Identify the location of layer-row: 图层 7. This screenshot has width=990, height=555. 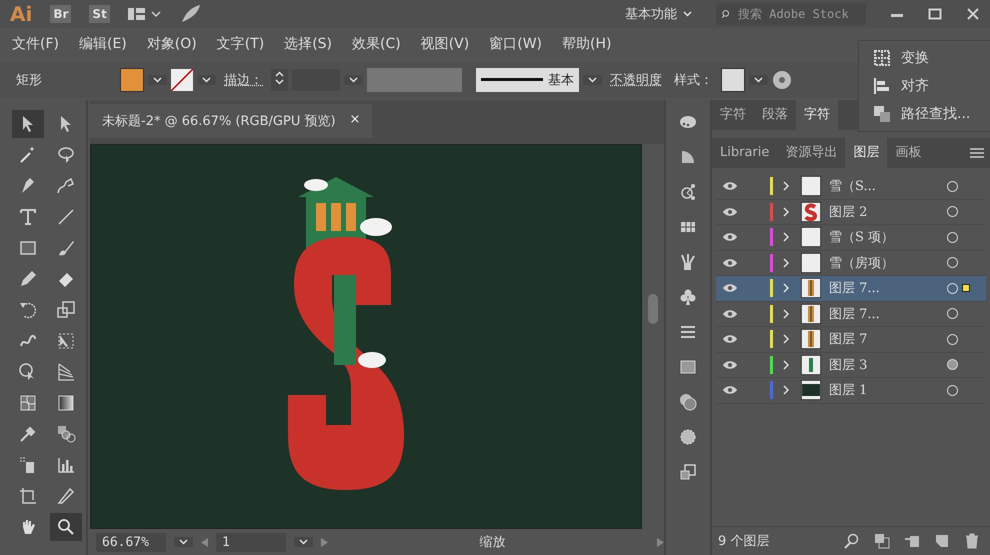
(851, 339).